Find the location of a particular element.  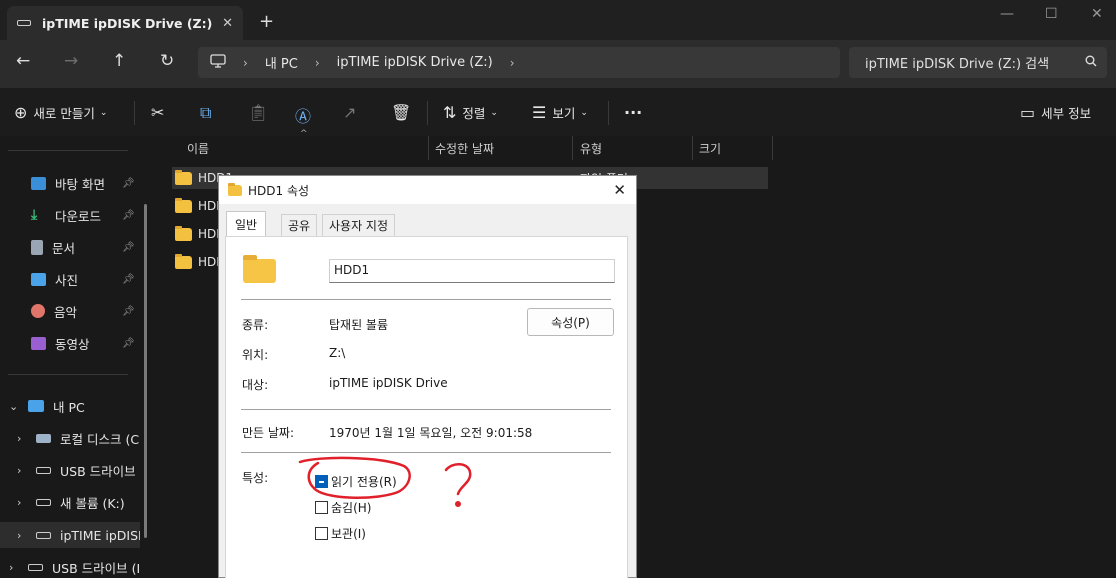

delete-icon: 🗑︎ is located at coordinates (401, 112).